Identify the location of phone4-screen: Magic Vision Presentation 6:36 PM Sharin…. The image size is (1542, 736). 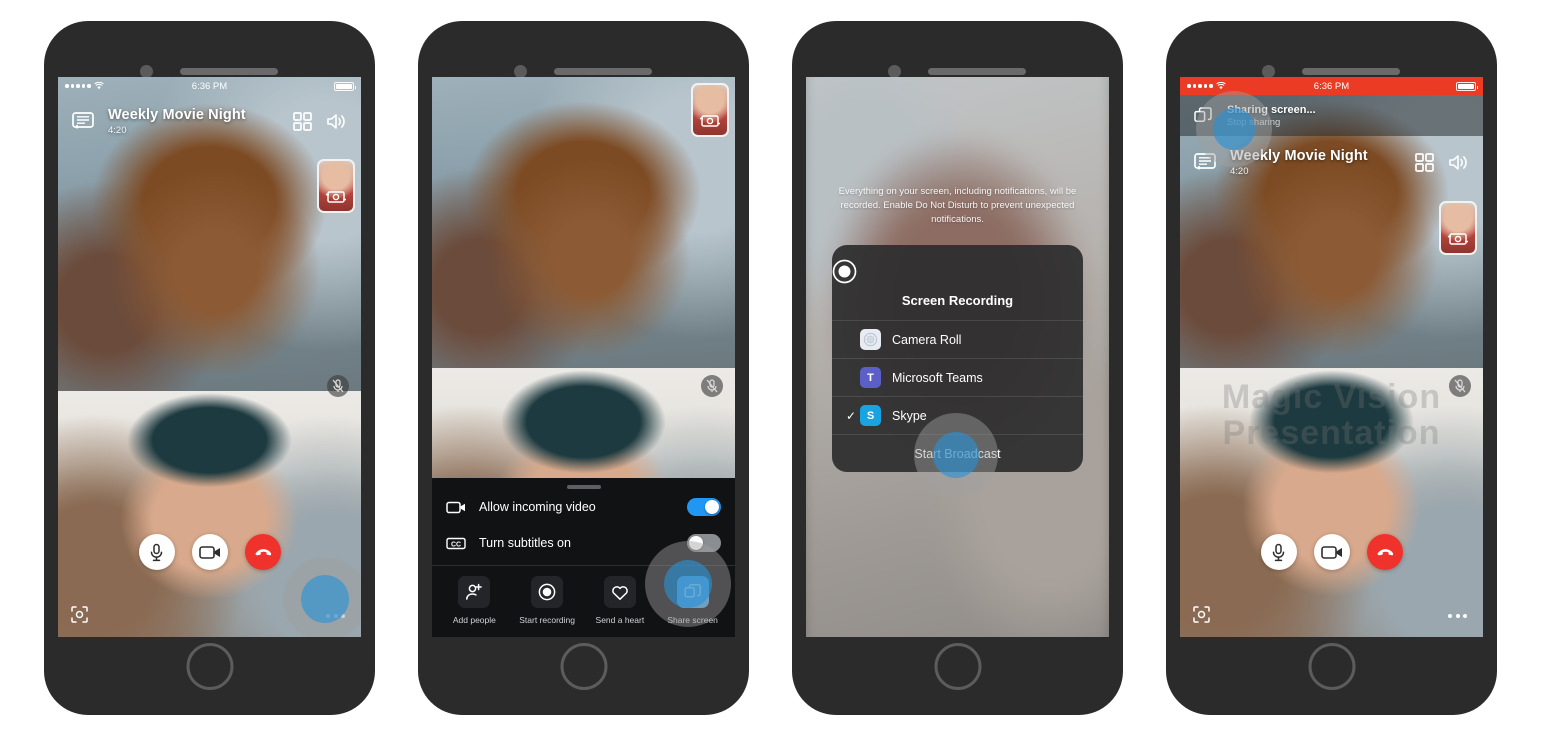
(1331, 357).